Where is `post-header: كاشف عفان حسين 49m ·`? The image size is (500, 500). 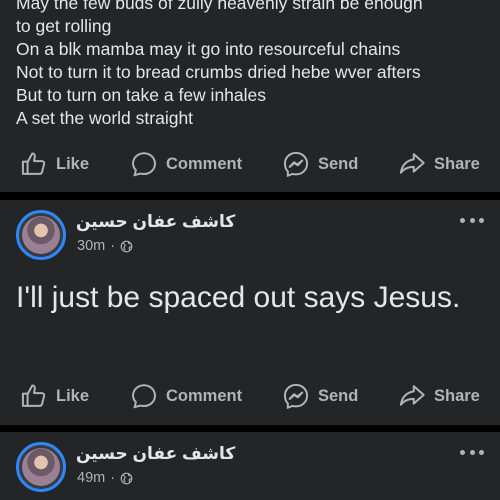
post-header: كاشف عفان حسين 49m · is located at coordinates (250, 466).